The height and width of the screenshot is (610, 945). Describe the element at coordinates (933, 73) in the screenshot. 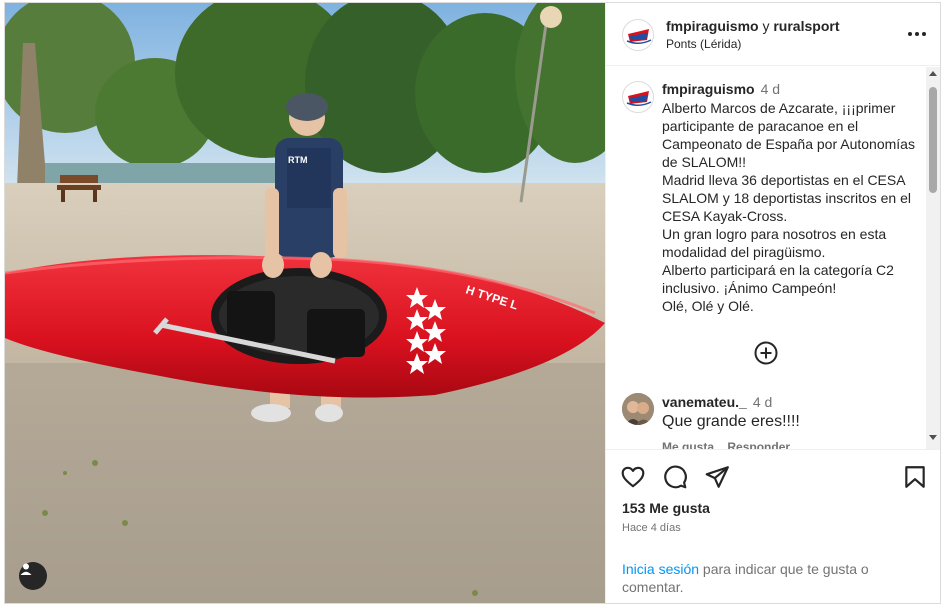

I see `scroll-up-arrow` at that location.